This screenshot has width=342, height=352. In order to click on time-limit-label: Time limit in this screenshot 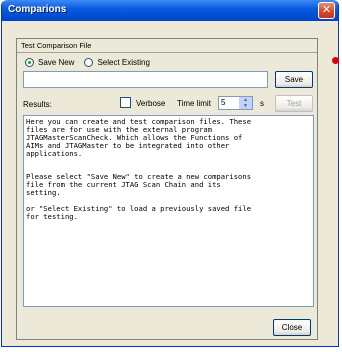, I will do `click(194, 103)`.